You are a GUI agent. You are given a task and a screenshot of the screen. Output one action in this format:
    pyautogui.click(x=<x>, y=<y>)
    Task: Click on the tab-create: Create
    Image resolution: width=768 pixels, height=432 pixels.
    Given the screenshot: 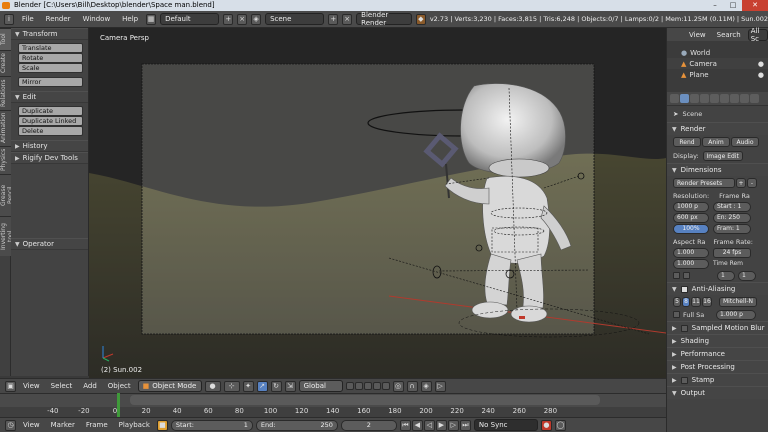 What is the action you would take?
    pyautogui.click(x=5, y=63)
    